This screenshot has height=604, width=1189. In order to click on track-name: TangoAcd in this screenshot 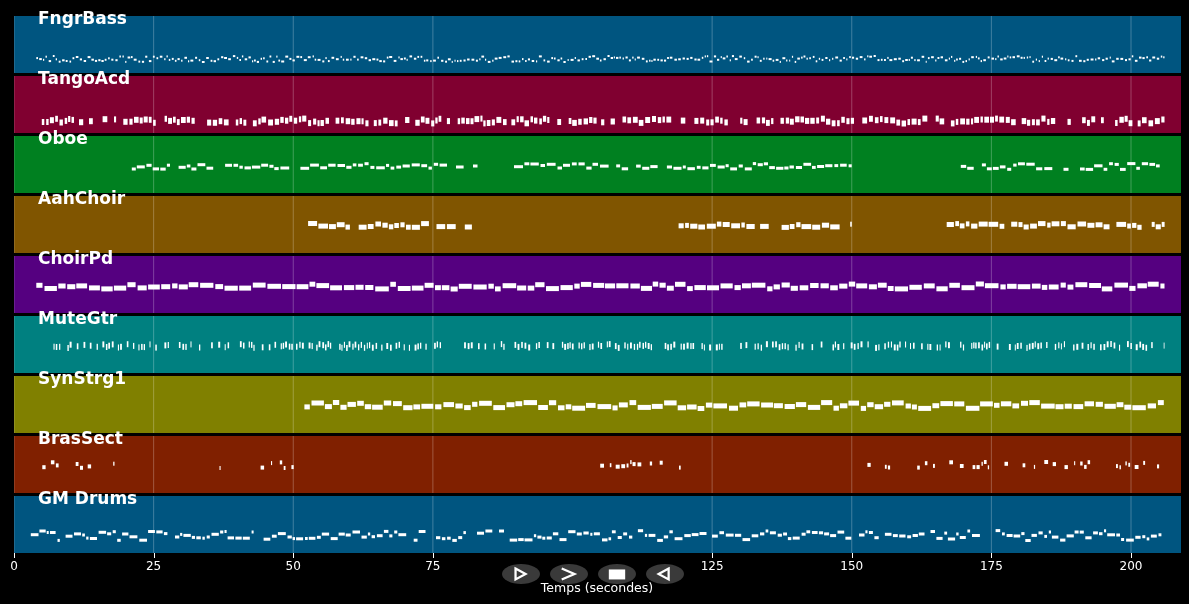, I will do `click(84, 78)`.